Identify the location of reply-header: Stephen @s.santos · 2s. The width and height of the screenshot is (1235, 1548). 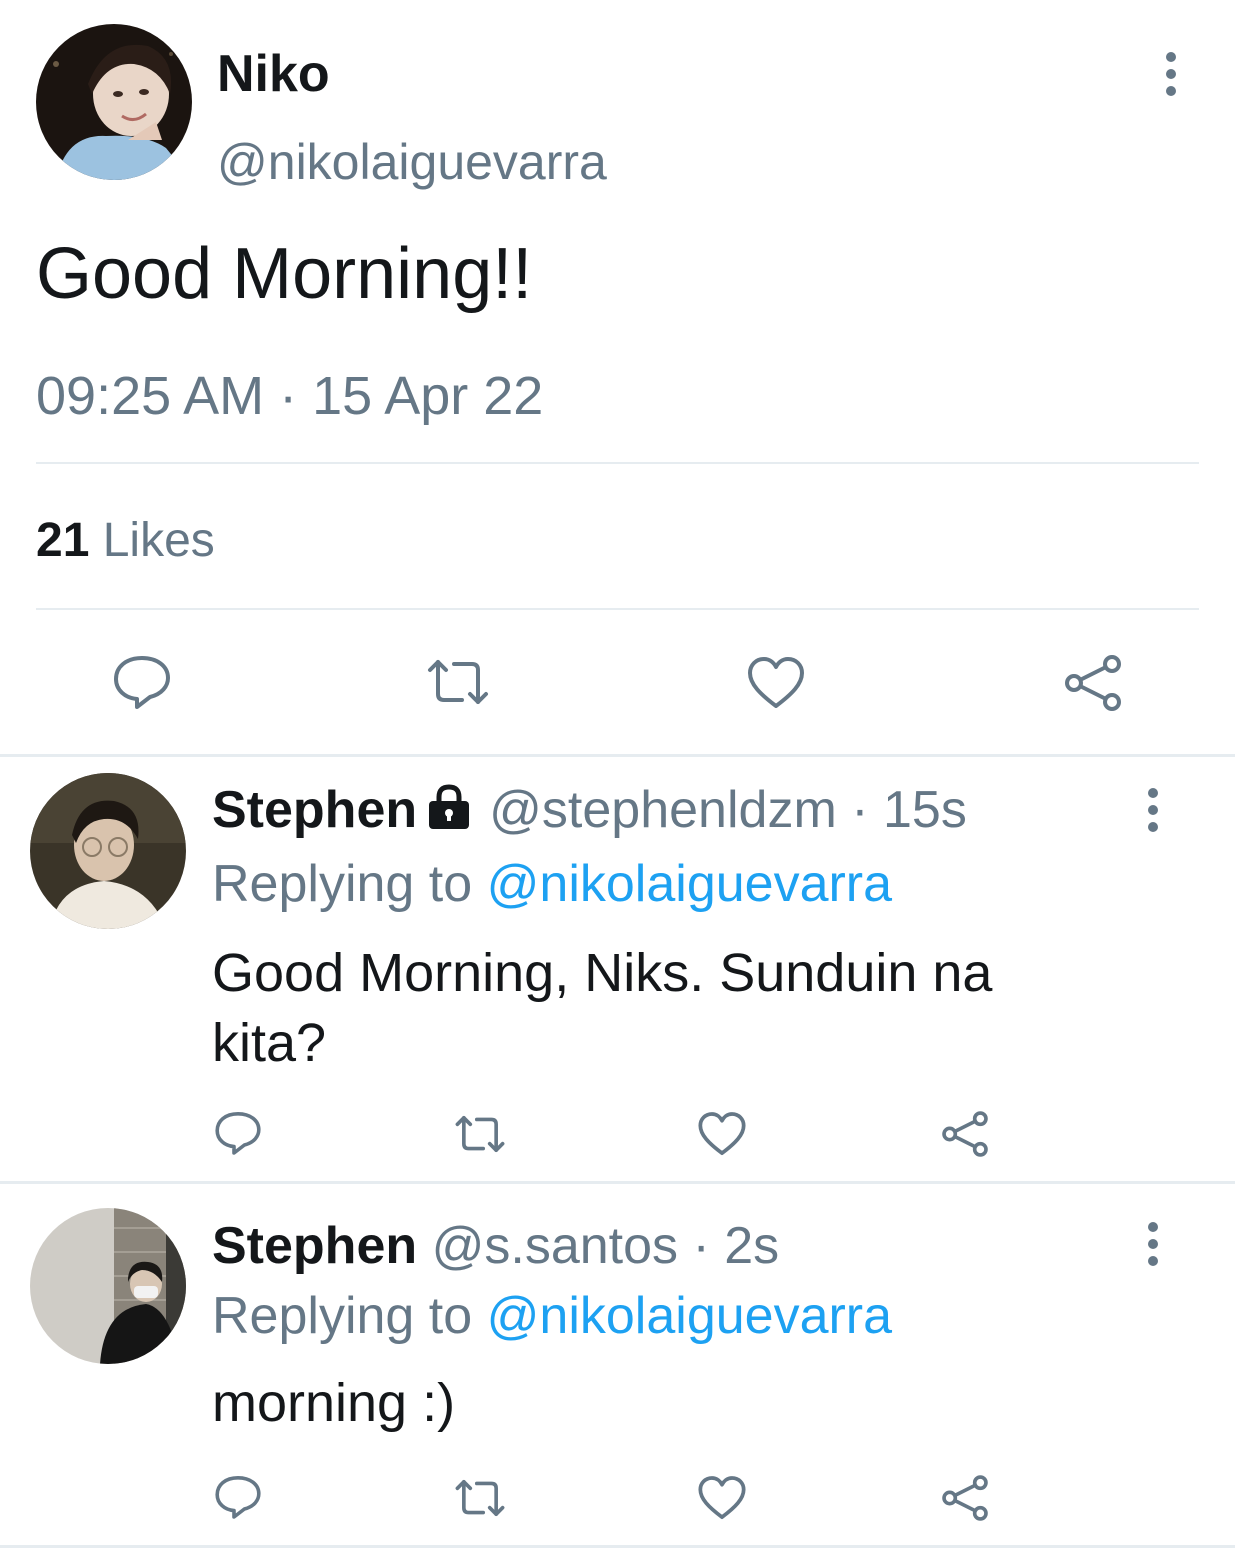
(495, 1246).